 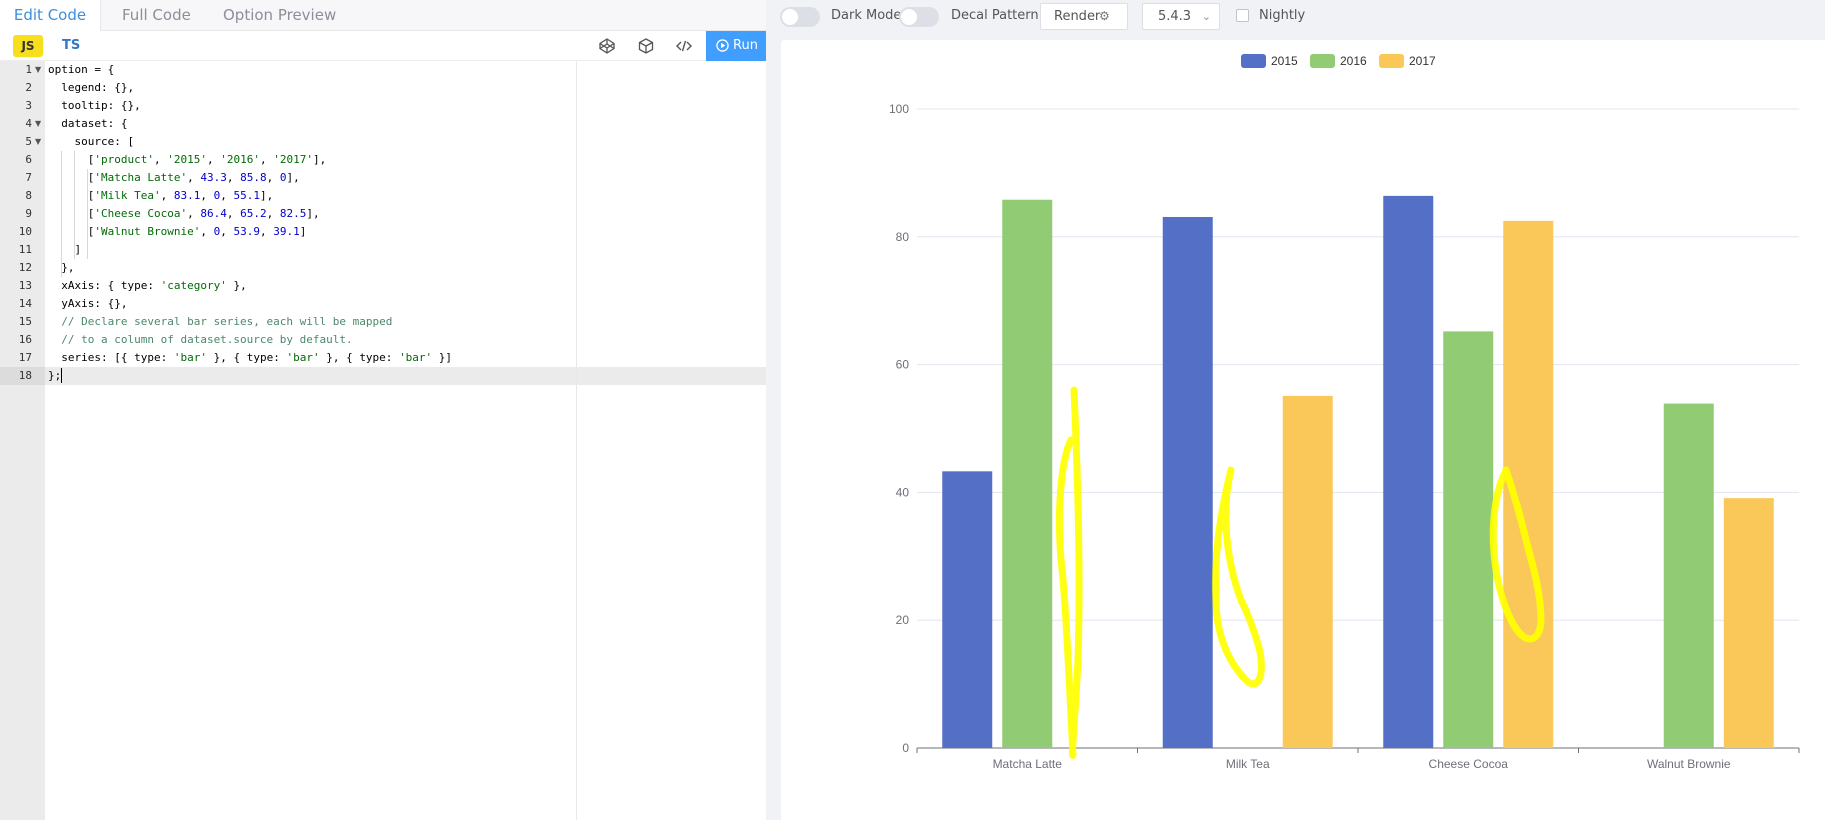 I want to click on code-line: xAxis: { type: 'category' },, so click(x=147, y=286).